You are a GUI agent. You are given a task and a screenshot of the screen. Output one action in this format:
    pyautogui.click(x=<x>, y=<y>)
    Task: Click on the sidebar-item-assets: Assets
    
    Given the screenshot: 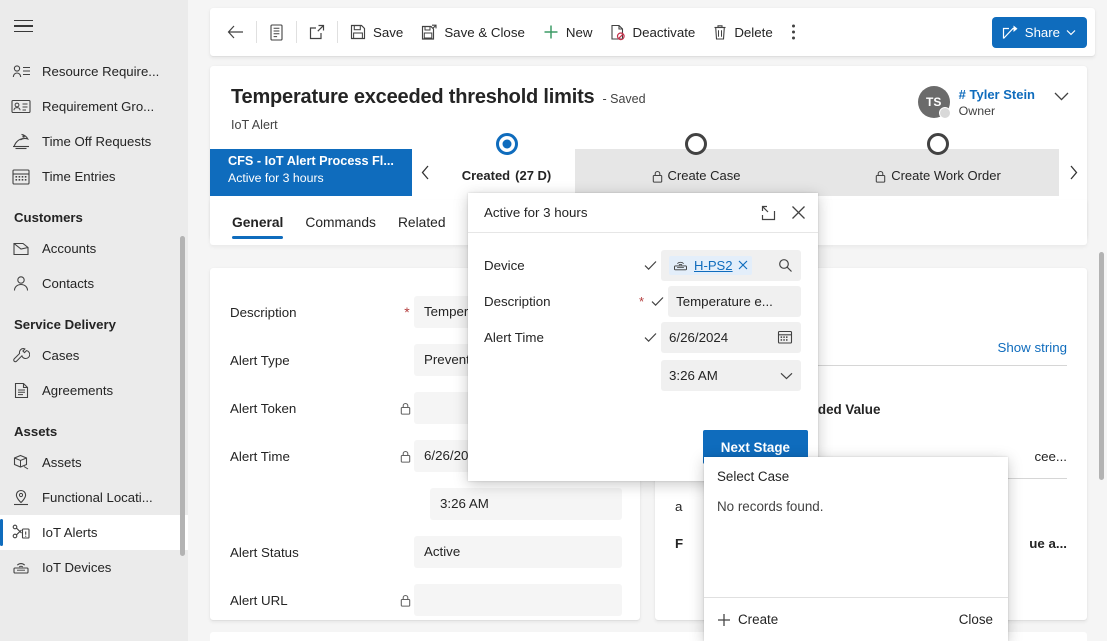 What is the action you would take?
    pyautogui.click(x=94, y=462)
    